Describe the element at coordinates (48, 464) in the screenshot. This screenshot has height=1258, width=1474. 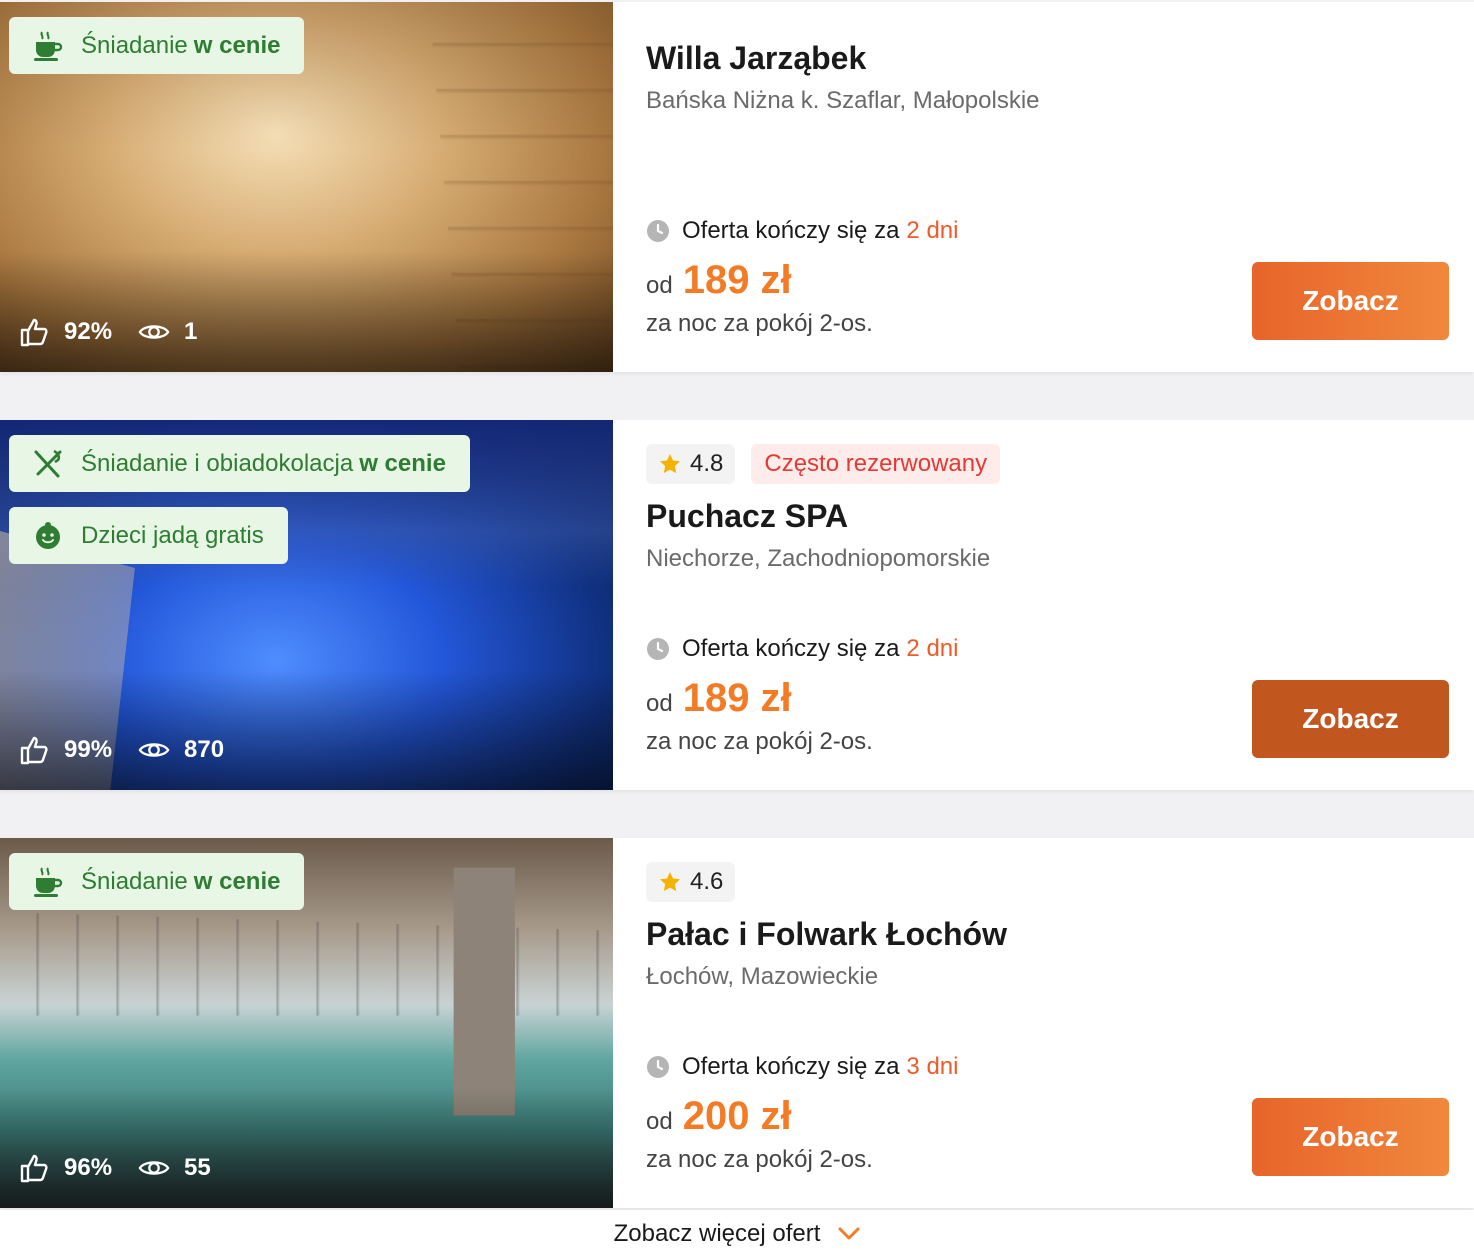
I see `fork-knife-icon` at that location.